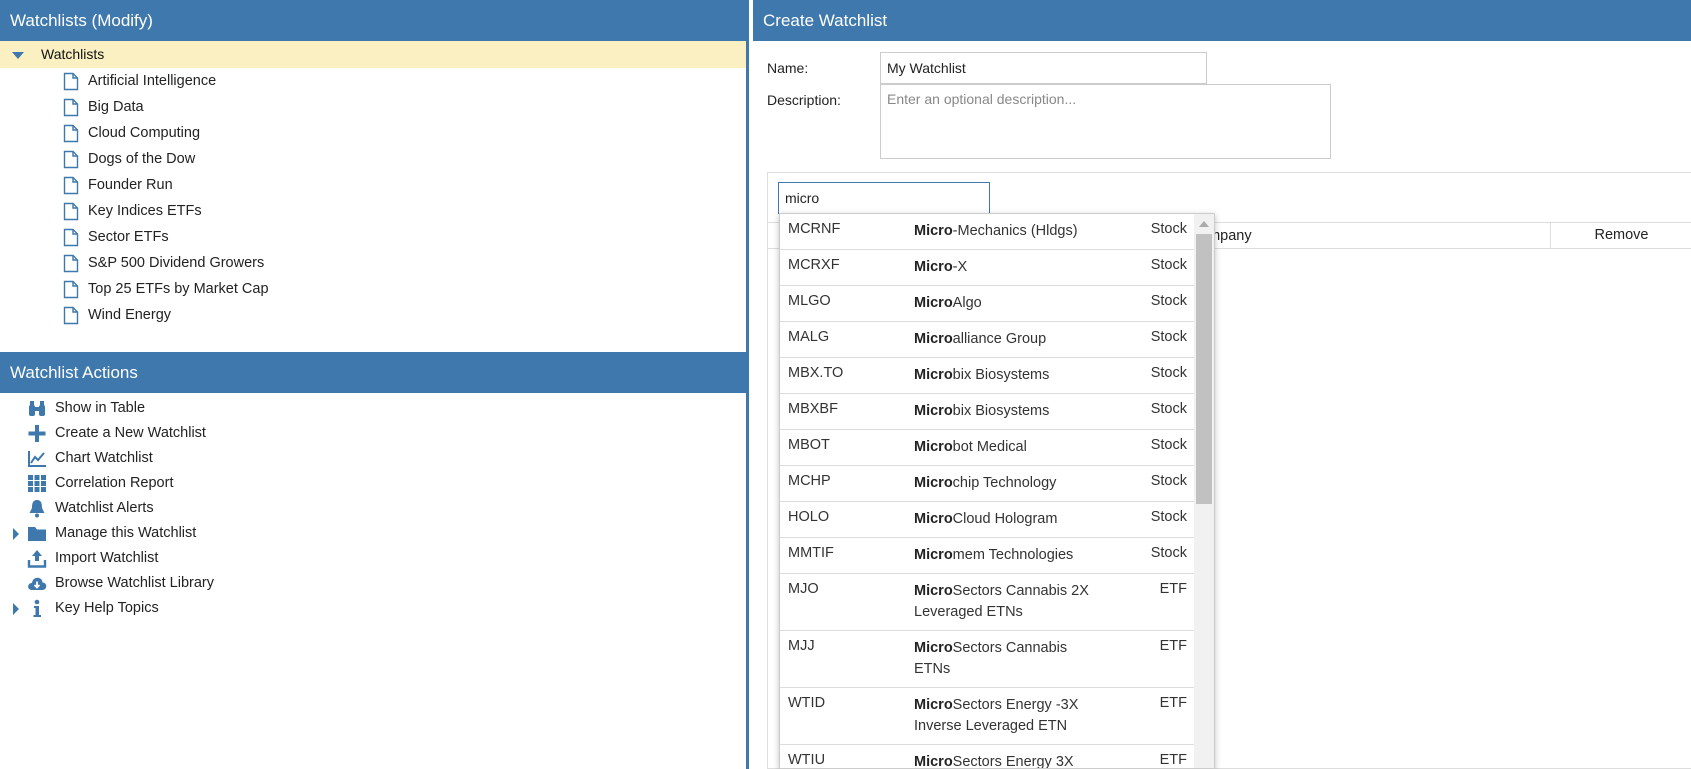 The height and width of the screenshot is (769, 1691). What do you see at coordinates (804, 100) in the screenshot?
I see `description-label: Description:` at bounding box center [804, 100].